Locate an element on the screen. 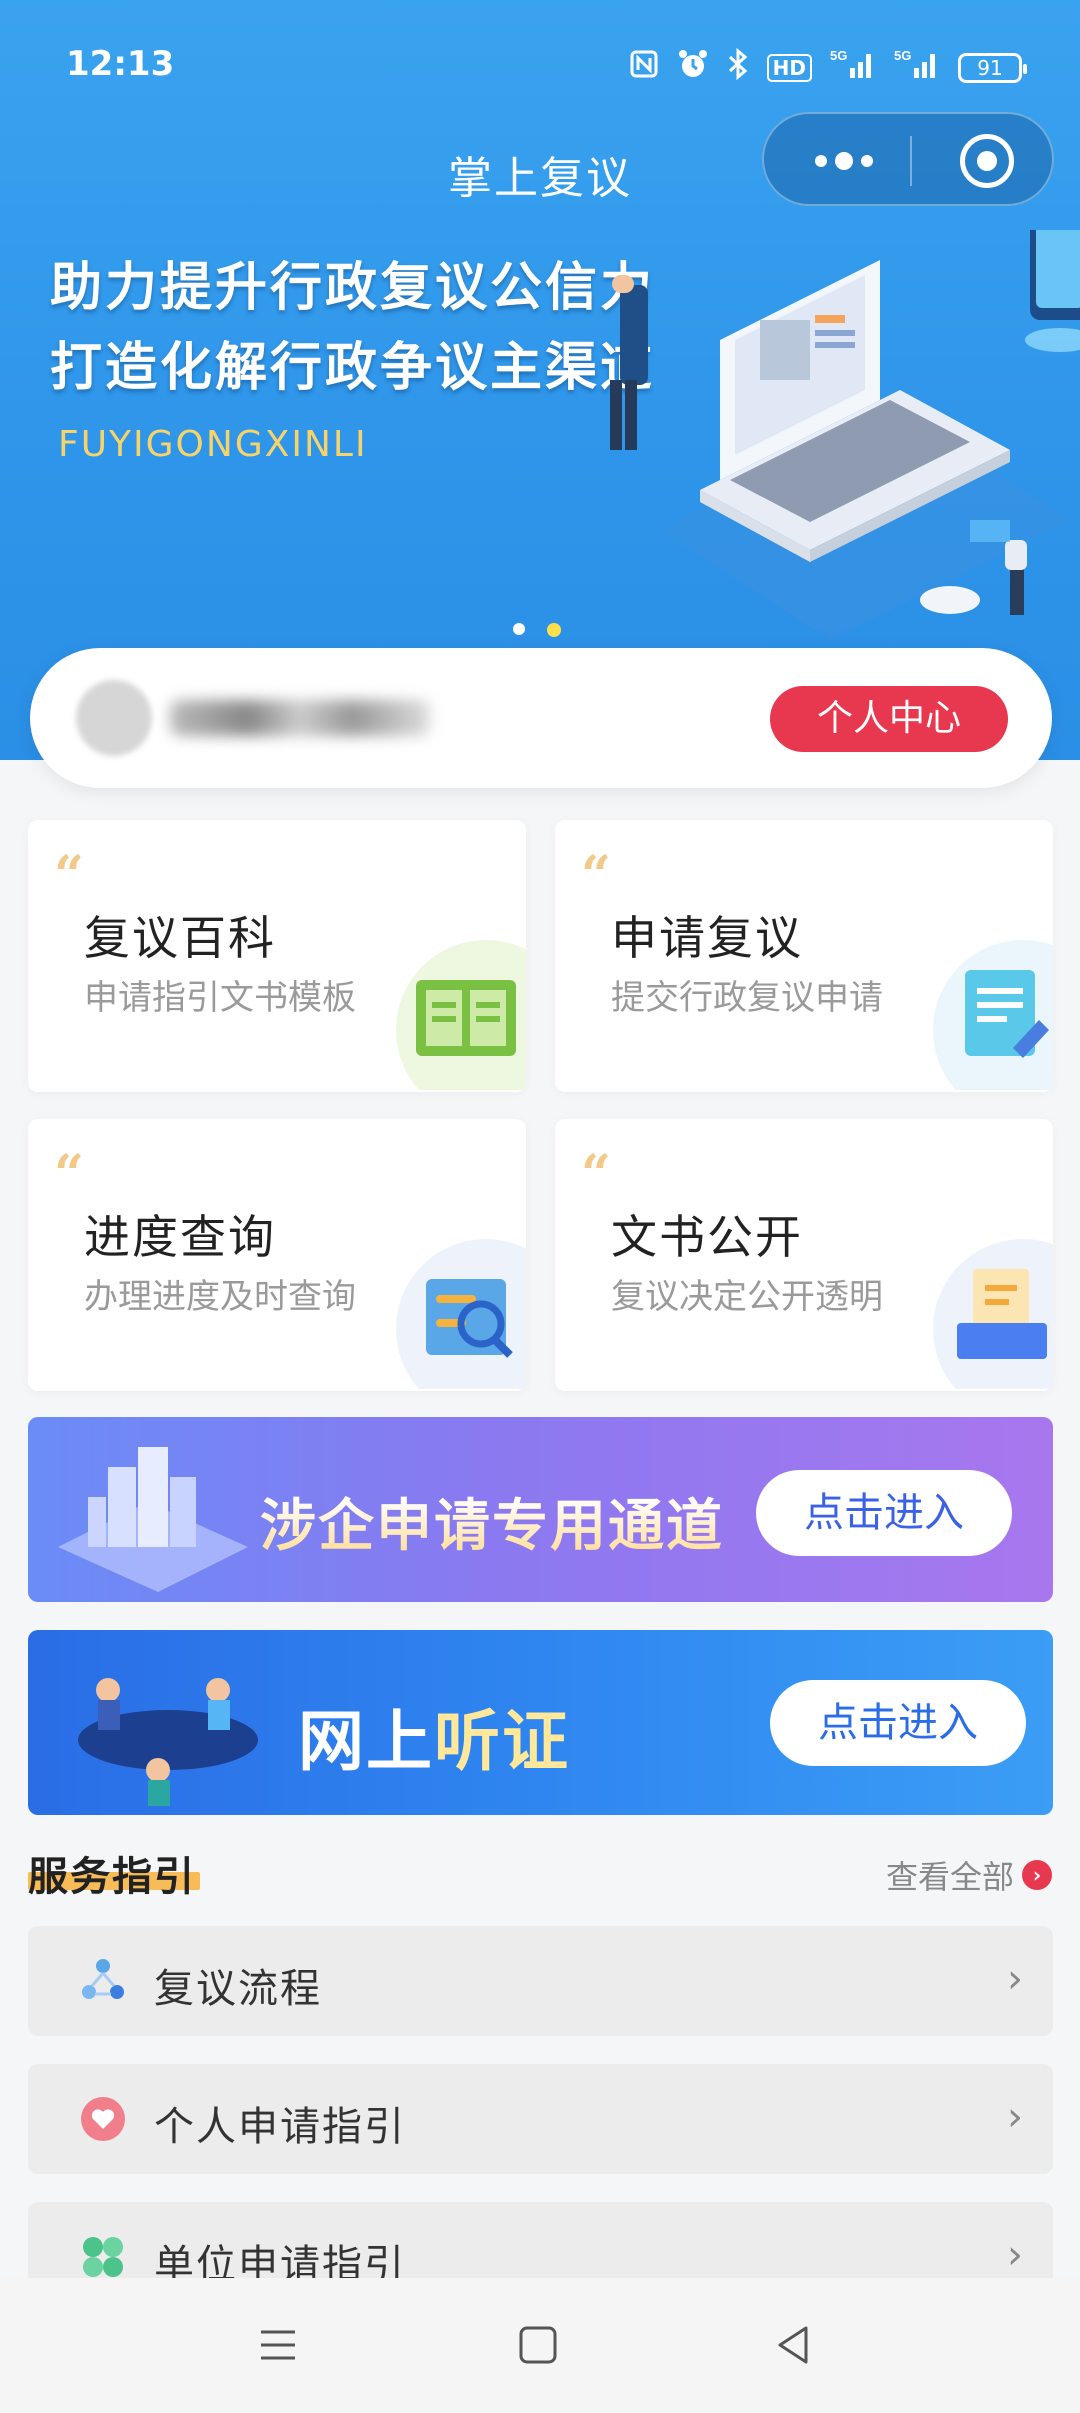 The image size is (1080, 2413). user-card: 个人中心 is located at coordinates (541, 718).